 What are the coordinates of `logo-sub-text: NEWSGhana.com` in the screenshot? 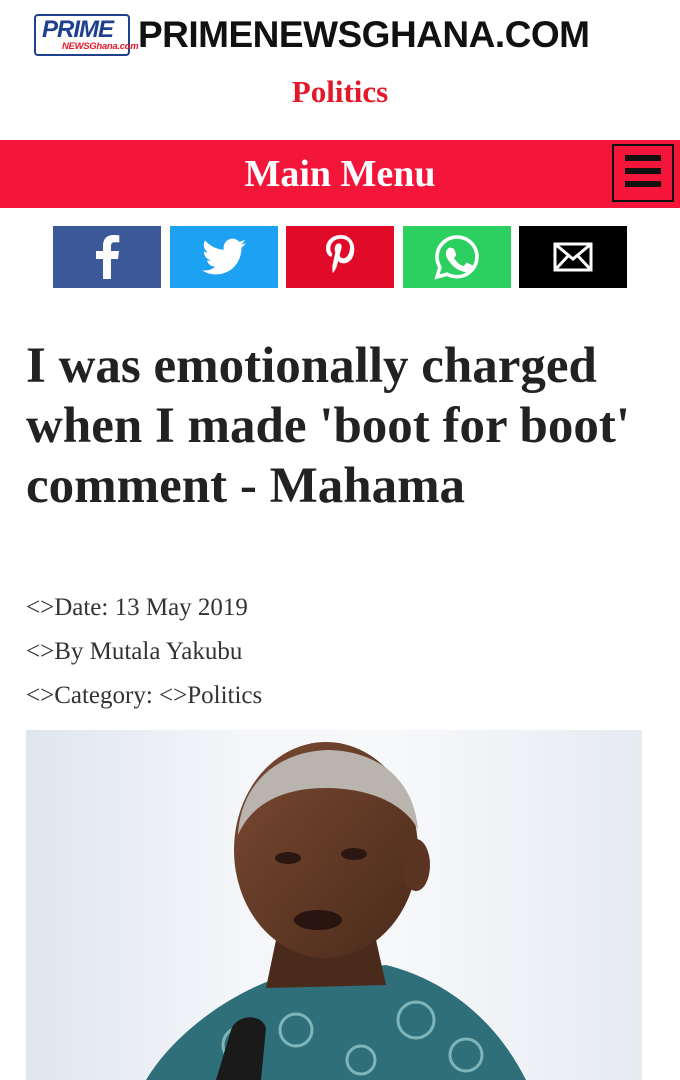 It's located at (100, 46).